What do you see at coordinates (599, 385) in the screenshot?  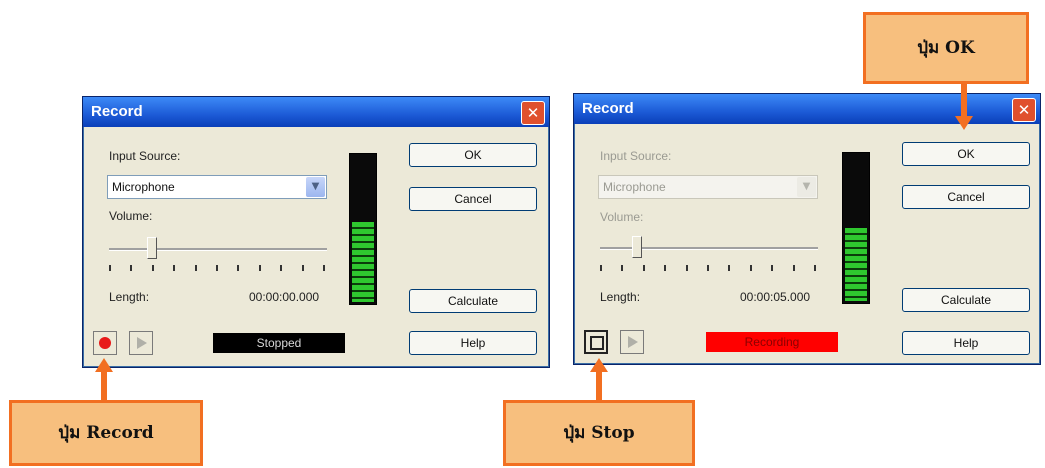 I see `arrow-to-stop` at bounding box center [599, 385].